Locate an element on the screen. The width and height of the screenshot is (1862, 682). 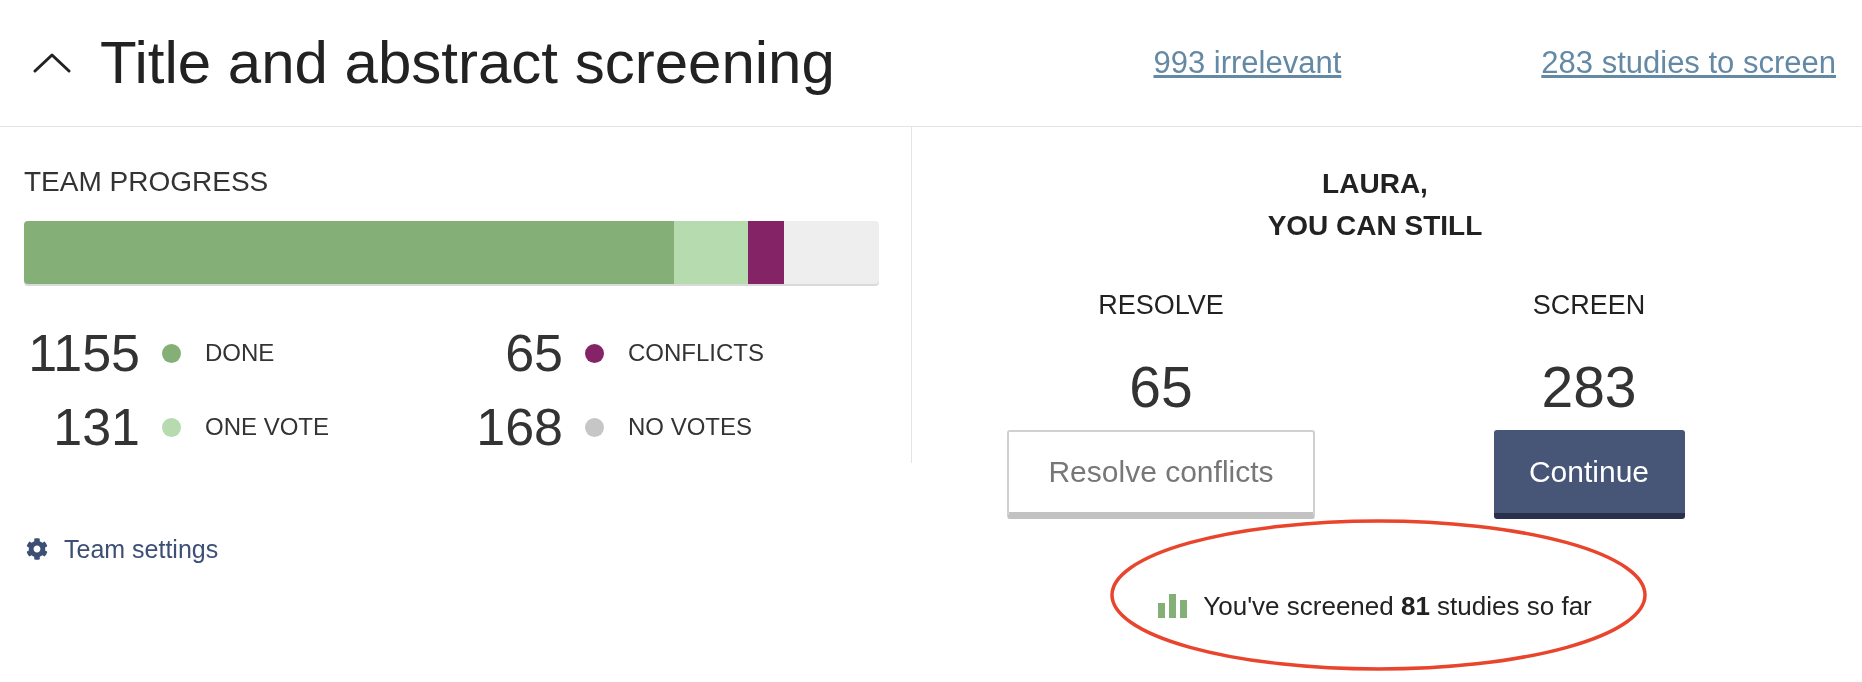
resolve-conflicts-button: Resolve conflicts is located at coordinates (1161, 474).